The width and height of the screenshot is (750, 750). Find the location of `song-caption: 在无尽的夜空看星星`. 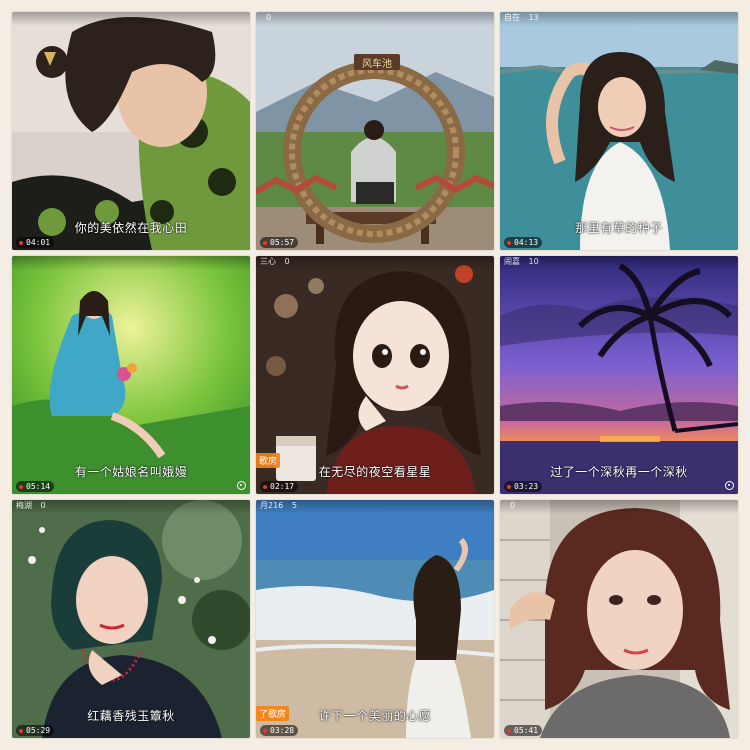

song-caption: 在无尽的夜空看星星 is located at coordinates (375, 472).